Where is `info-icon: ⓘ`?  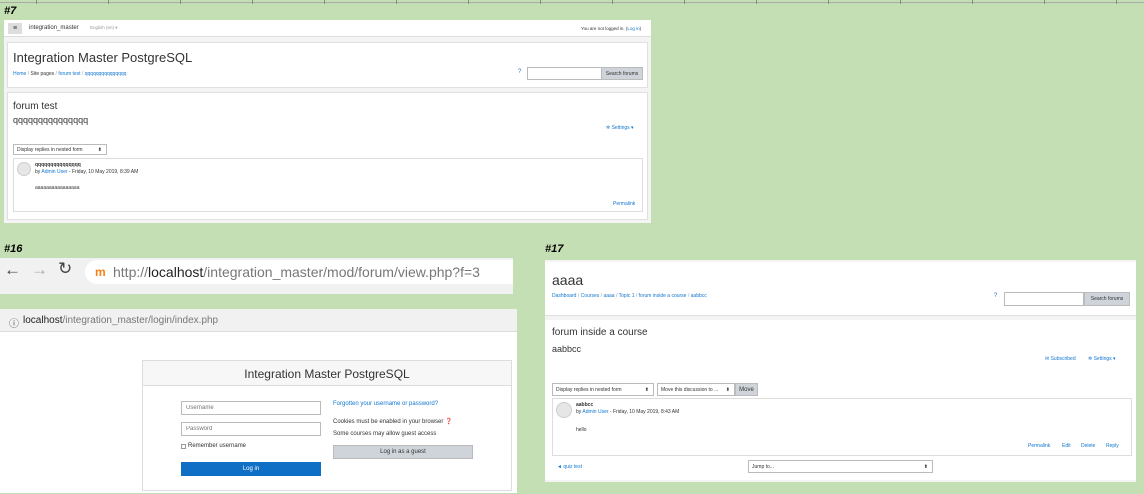 info-icon: ⓘ is located at coordinates (14, 324).